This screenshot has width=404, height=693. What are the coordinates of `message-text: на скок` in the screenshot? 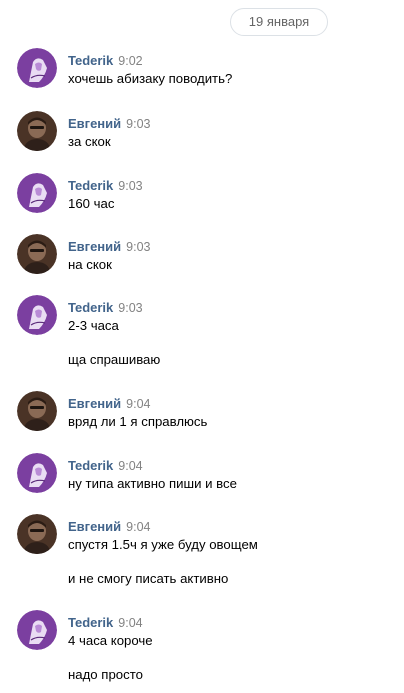 It's located at (90, 264).